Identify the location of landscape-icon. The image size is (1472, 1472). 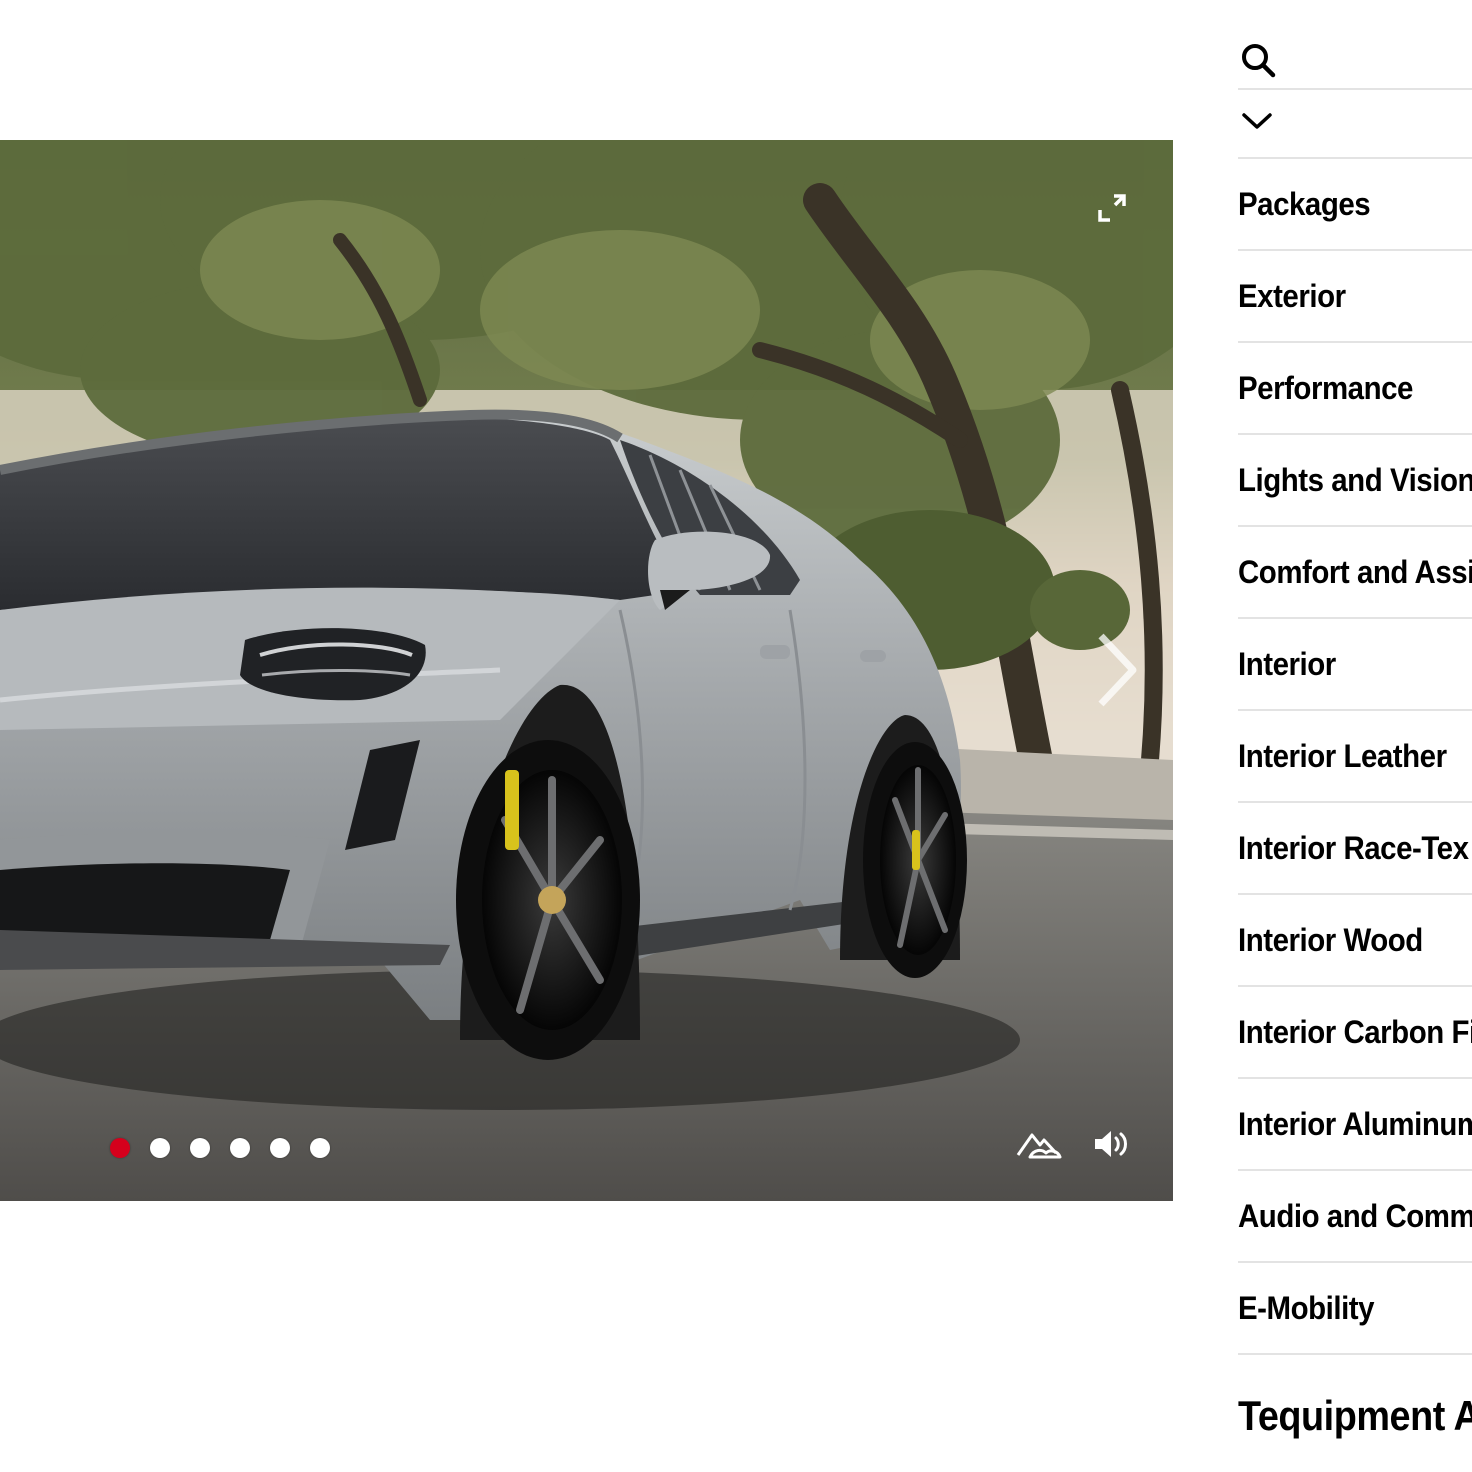
(1039, 1146).